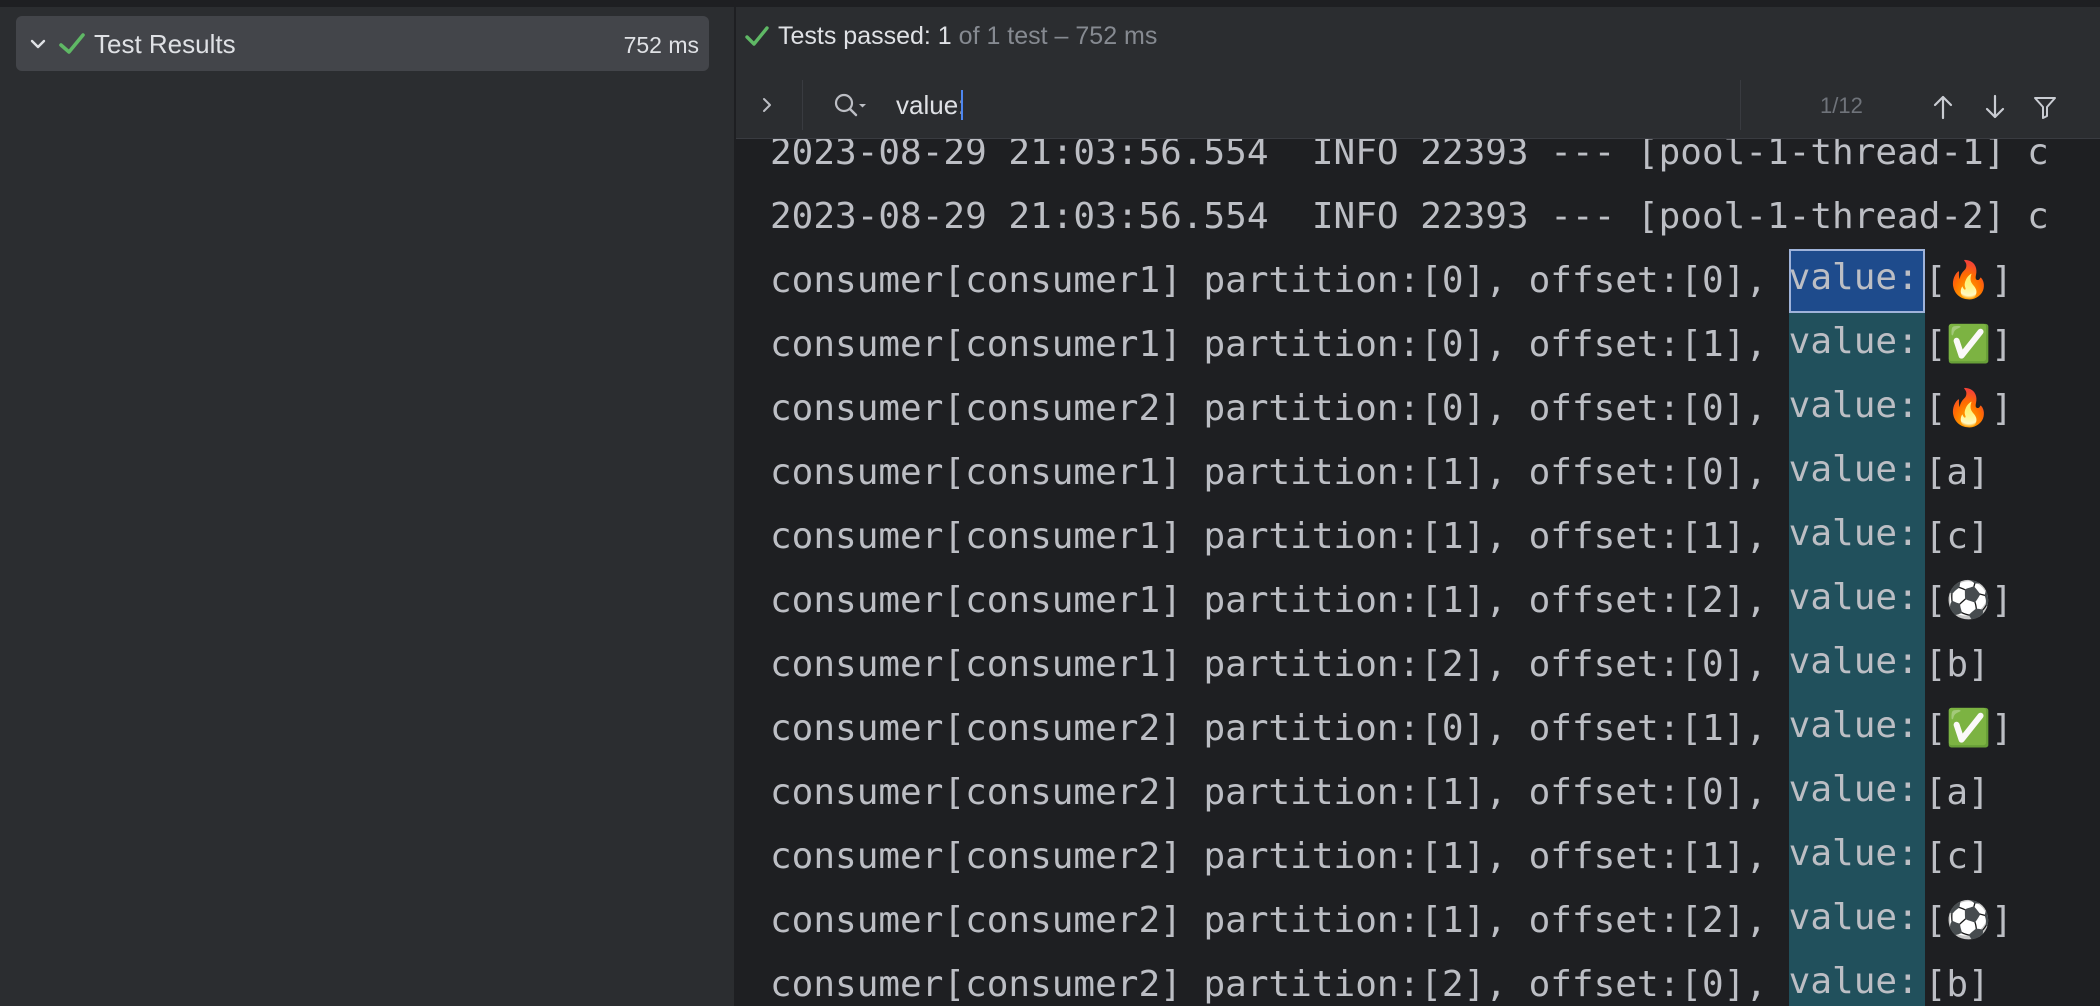 This screenshot has height=1006, width=2100. Describe the element at coordinates (865, 36) in the screenshot. I see `status-passed: Tests passed: 1` at that location.